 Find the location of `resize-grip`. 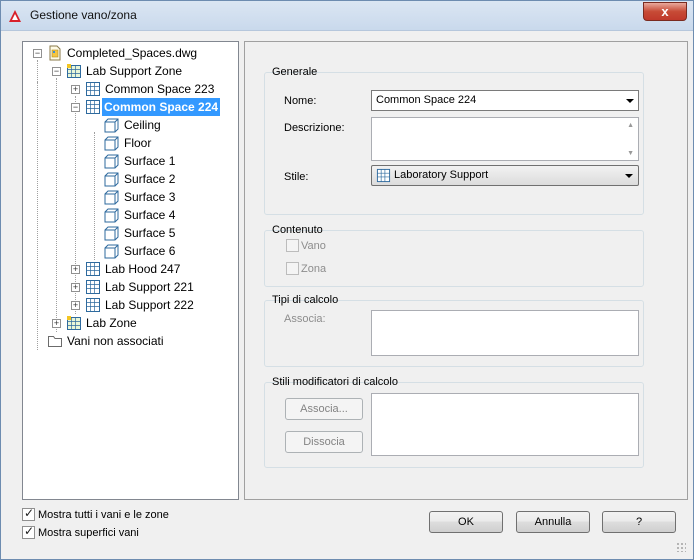

resize-grip is located at coordinates (681, 547).